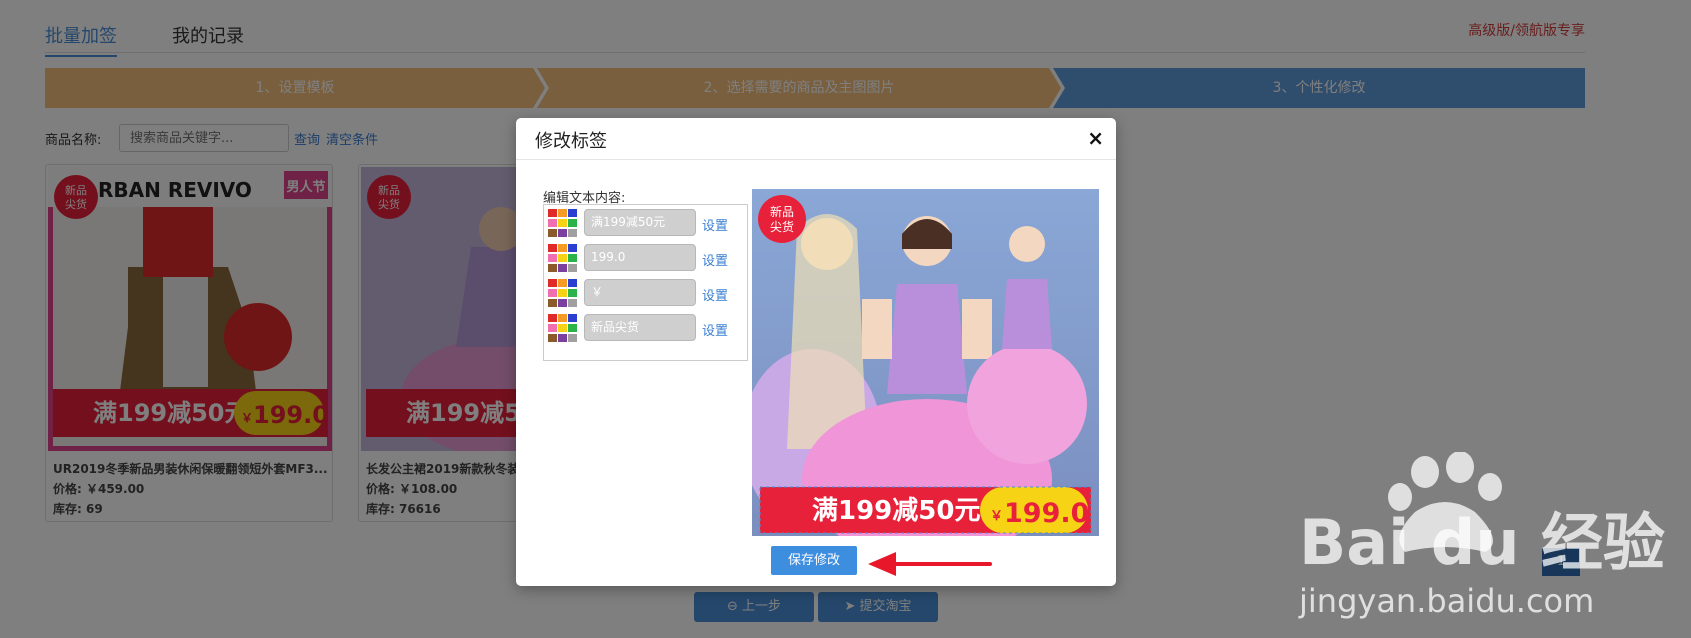 The image size is (1691, 638). I want to click on text-field-badge: 新品尖货, so click(640, 327).